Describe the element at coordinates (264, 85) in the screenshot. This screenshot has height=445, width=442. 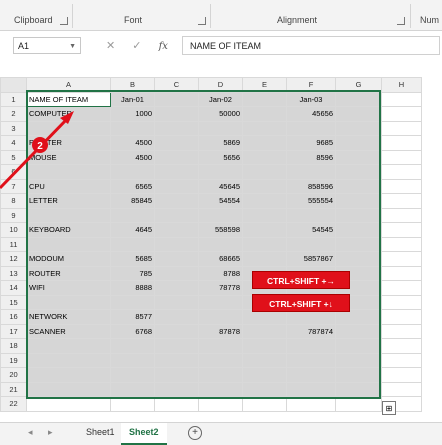
I see `column-header: E` at that location.